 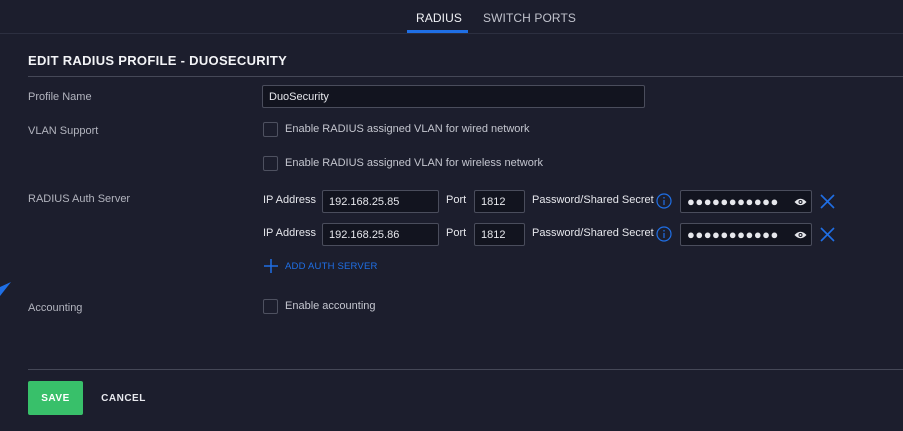 What do you see at coordinates (270, 163) in the screenshot?
I see `wireless-vlan-checkbox` at bounding box center [270, 163].